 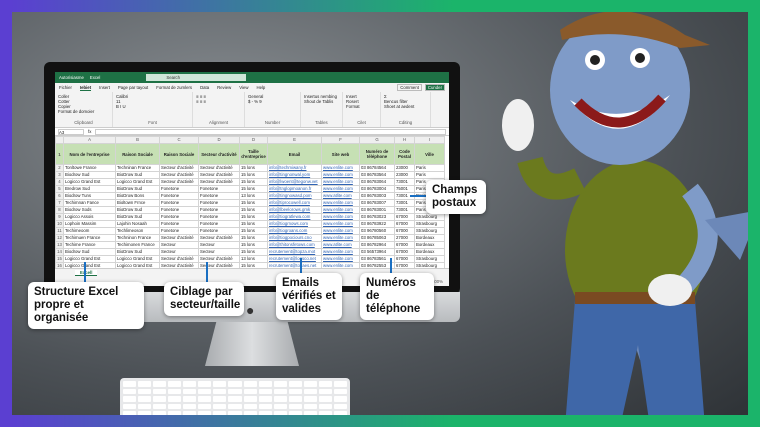 What do you see at coordinates (260, 87) in the screenshot?
I see `tab-8: Help` at bounding box center [260, 87].